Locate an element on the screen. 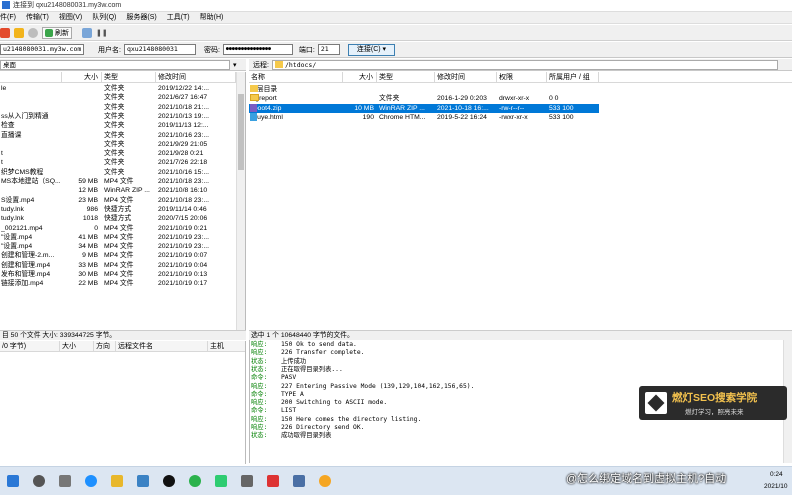 The image size is (792, 495). local-path-input: 桌面 is located at coordinates (115, 64).